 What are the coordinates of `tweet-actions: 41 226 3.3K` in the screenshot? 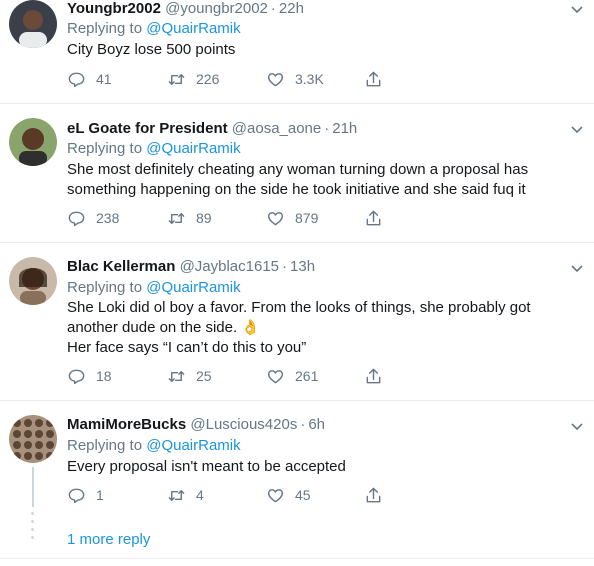 It's located at (227, 79).